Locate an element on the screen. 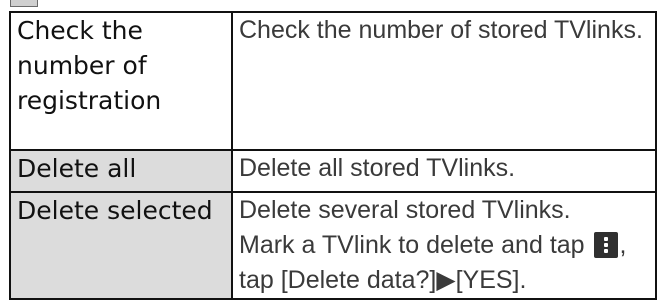  description-line: Delete several stored TVlinks. is located at coordinates (405, 210).